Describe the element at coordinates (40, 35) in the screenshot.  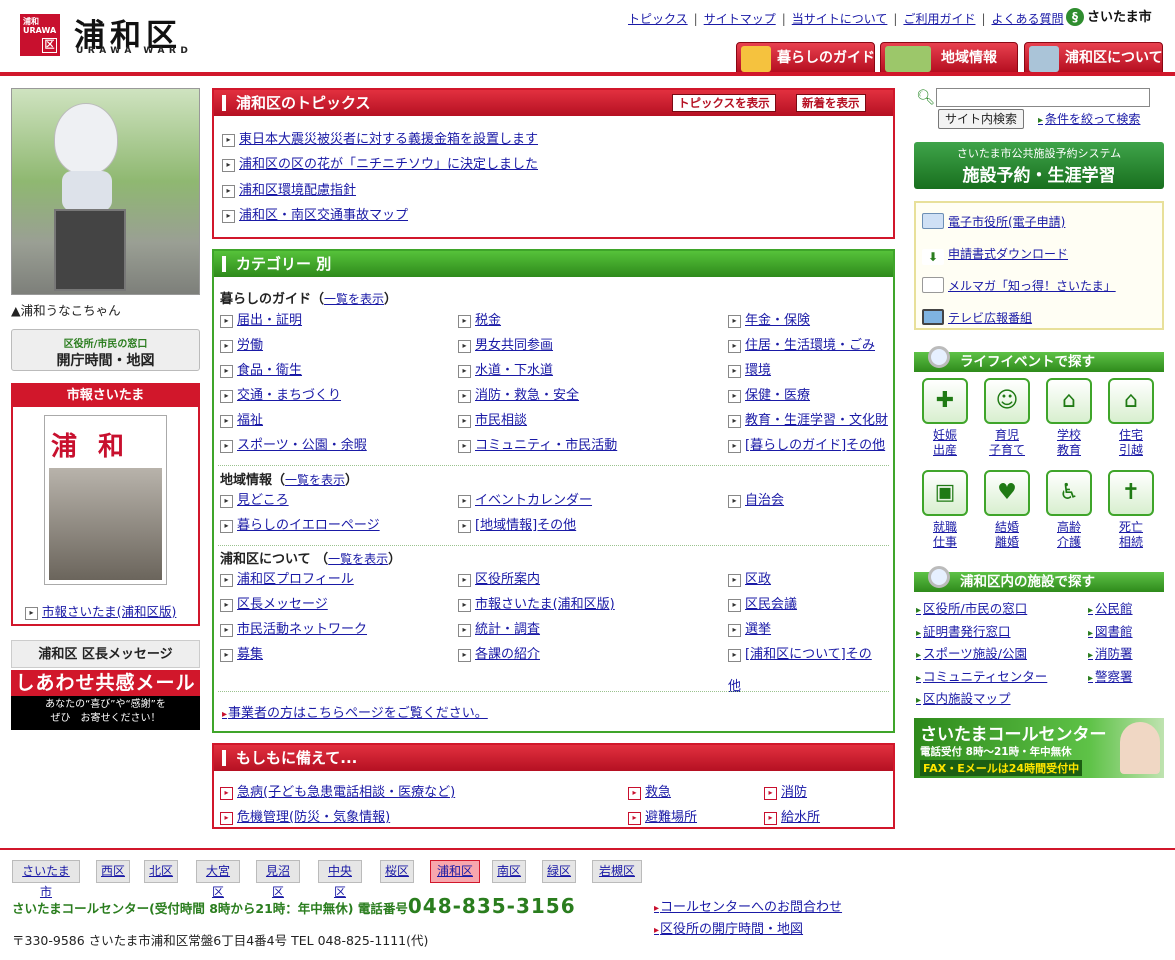
I see `ward-logo: 浦和 URAWA 区` at that location.